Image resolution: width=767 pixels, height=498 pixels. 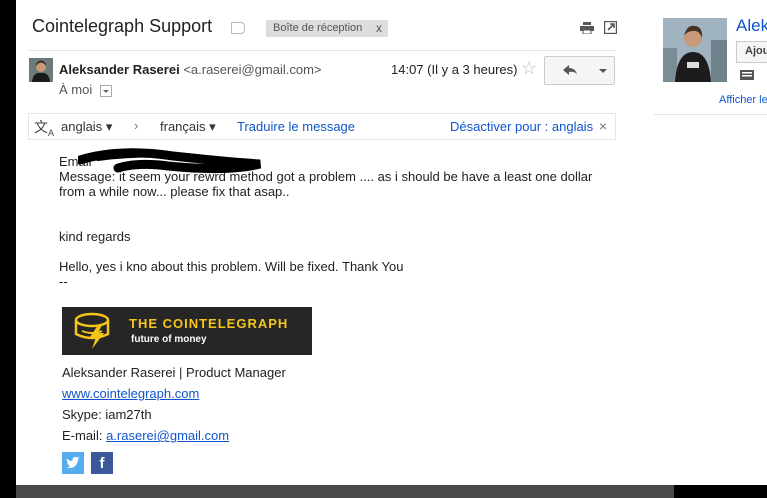 I want to click on body-line-dash: --, so click(x=63, y=281).